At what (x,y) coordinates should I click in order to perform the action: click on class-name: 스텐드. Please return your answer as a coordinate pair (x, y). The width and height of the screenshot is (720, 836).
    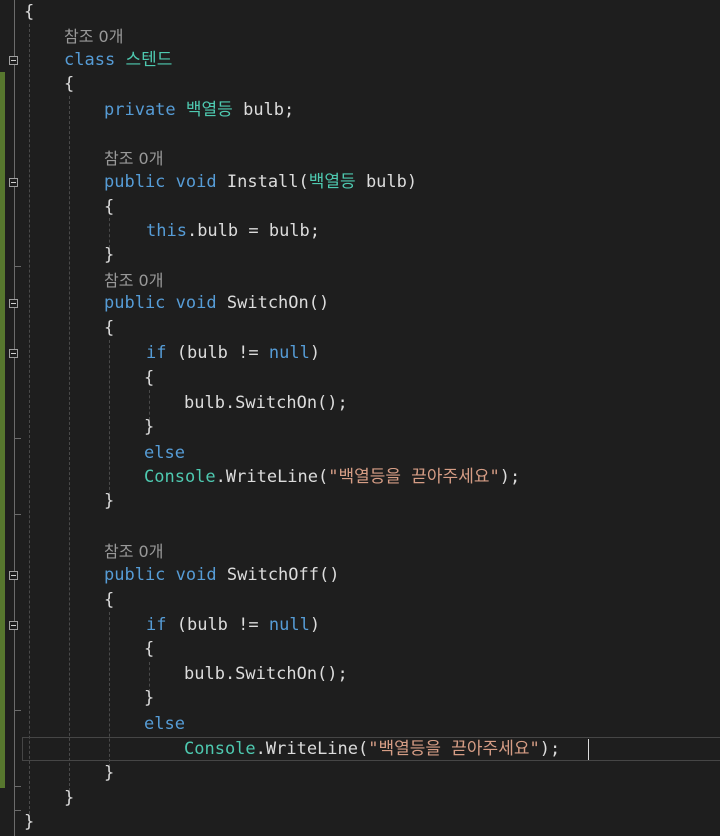
    Looking at the image, I should click on (149, 60).